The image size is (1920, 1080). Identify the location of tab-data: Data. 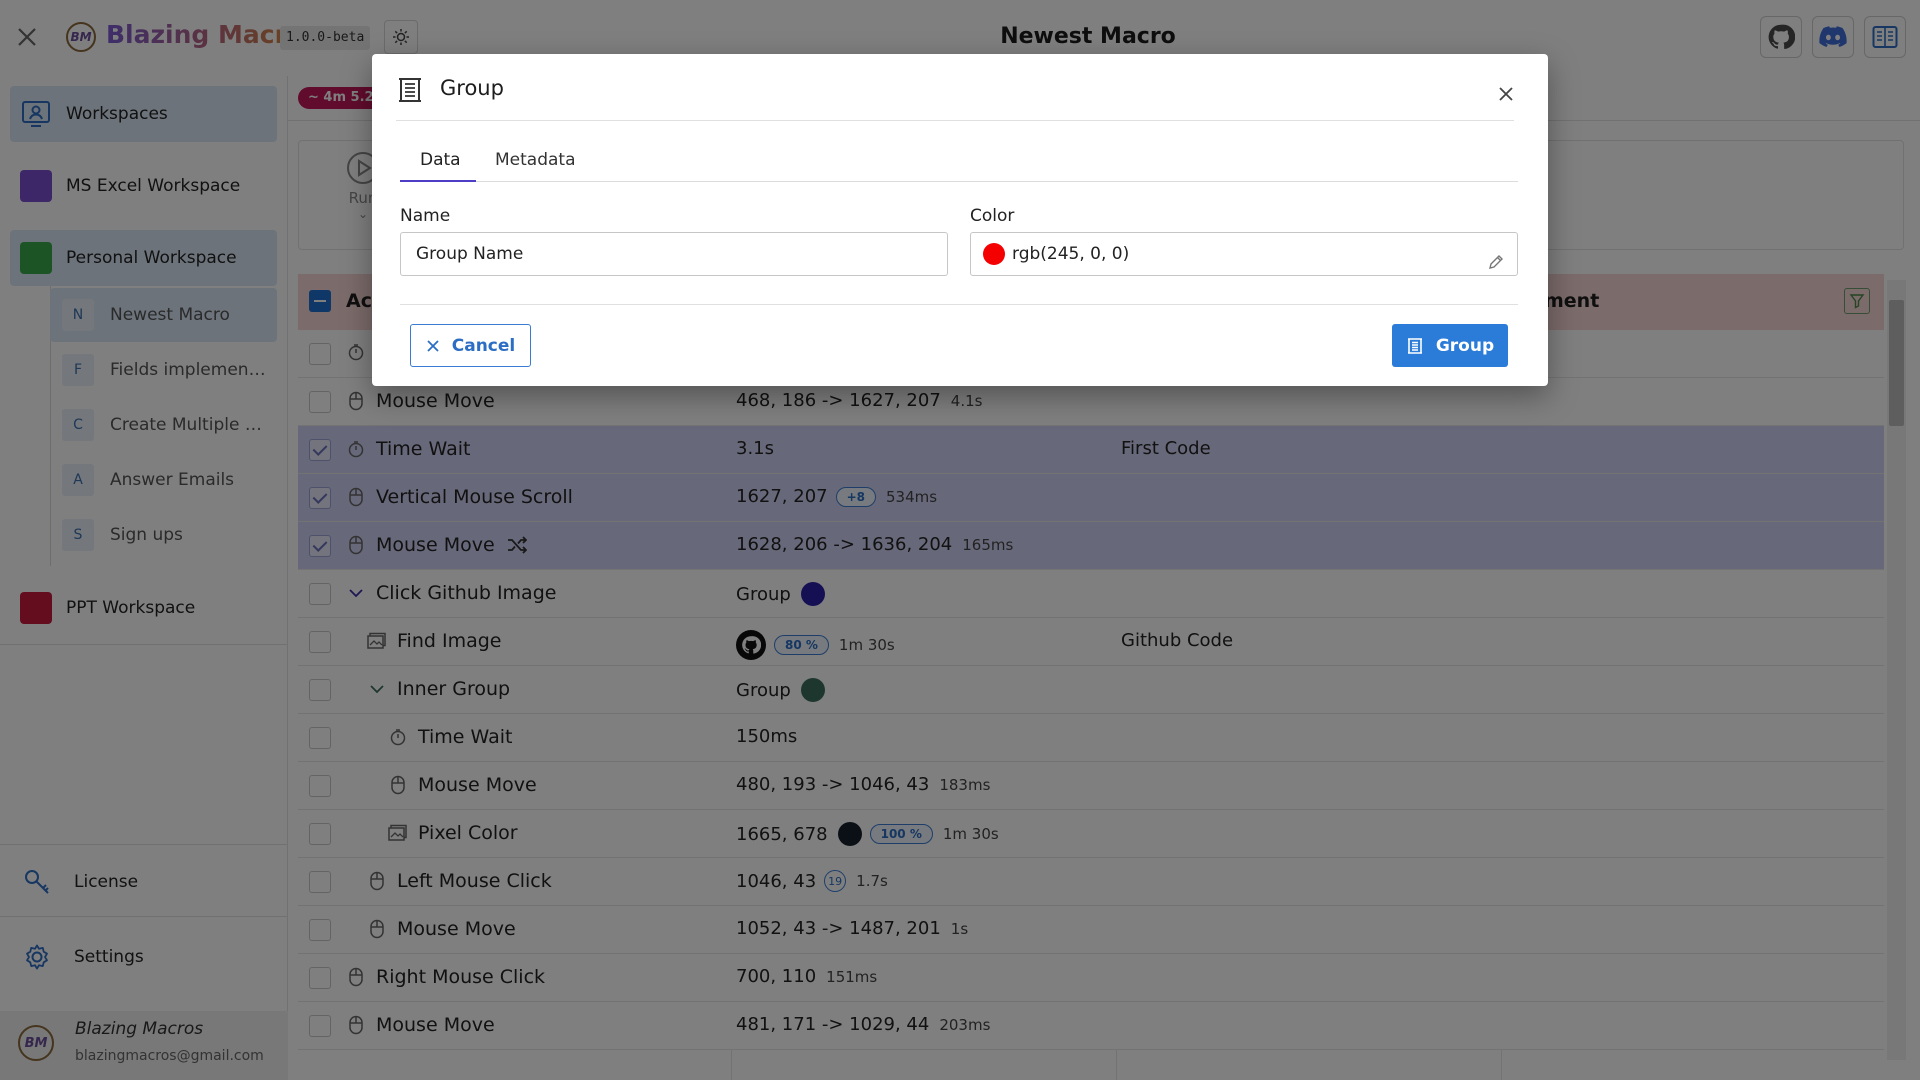
(440, 160).